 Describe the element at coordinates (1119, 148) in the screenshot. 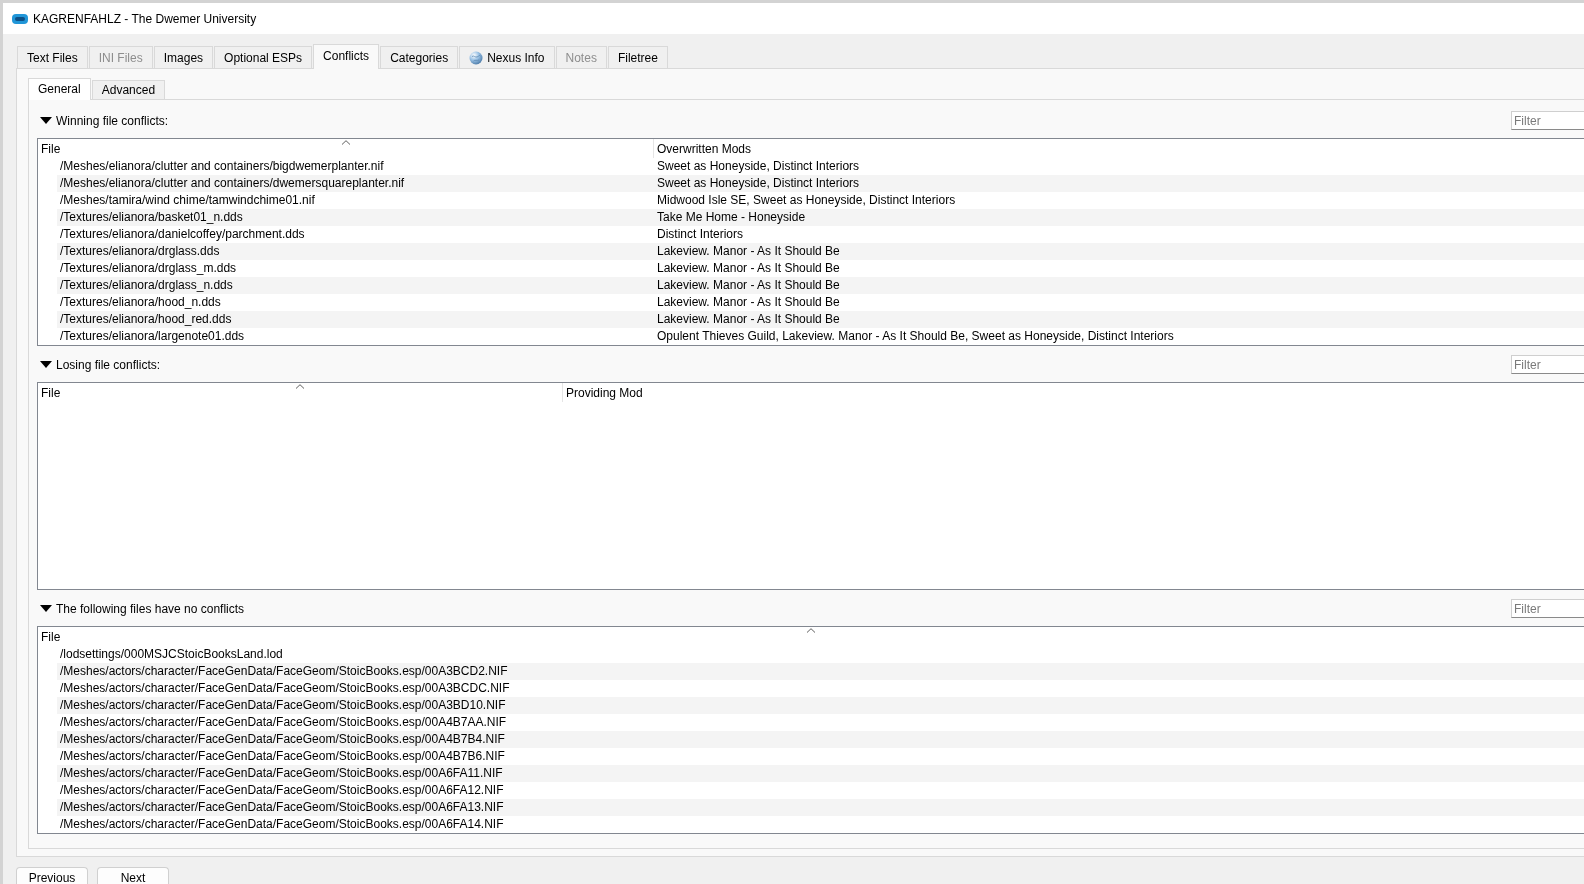

I see `column-header: Overwritten Mods` at that location.